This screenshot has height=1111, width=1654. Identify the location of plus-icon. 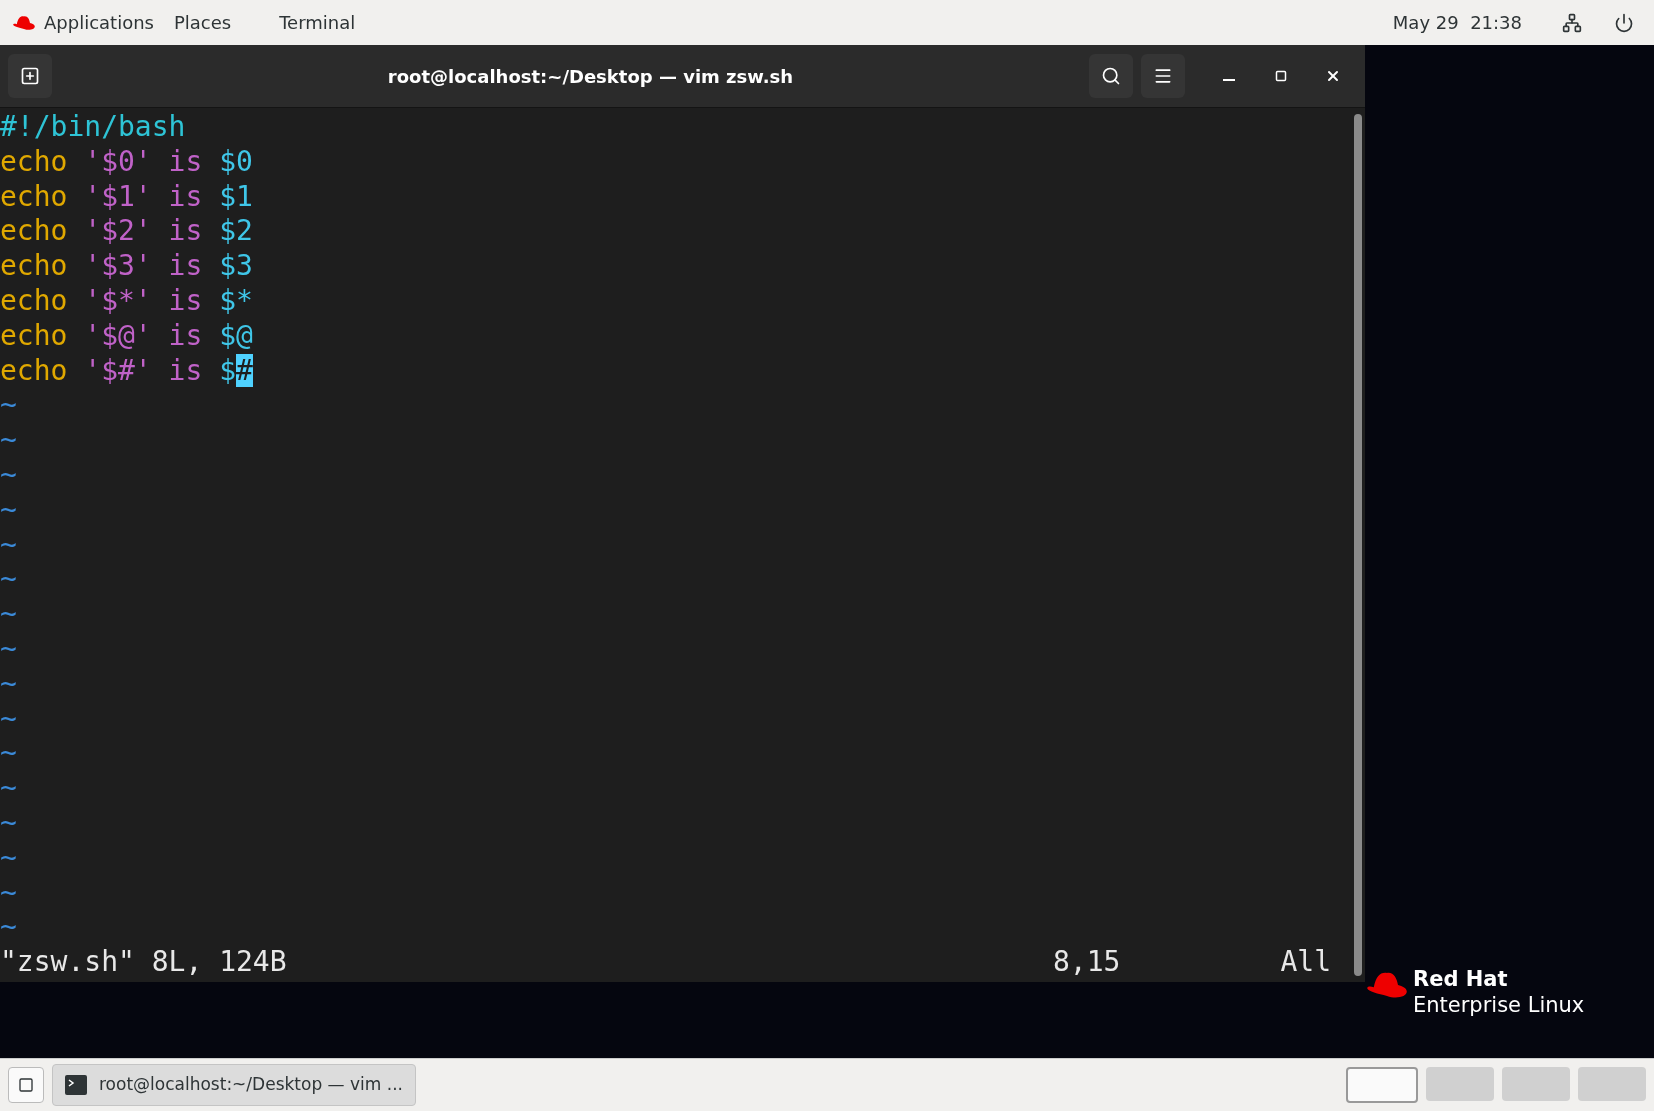
(30, 76).